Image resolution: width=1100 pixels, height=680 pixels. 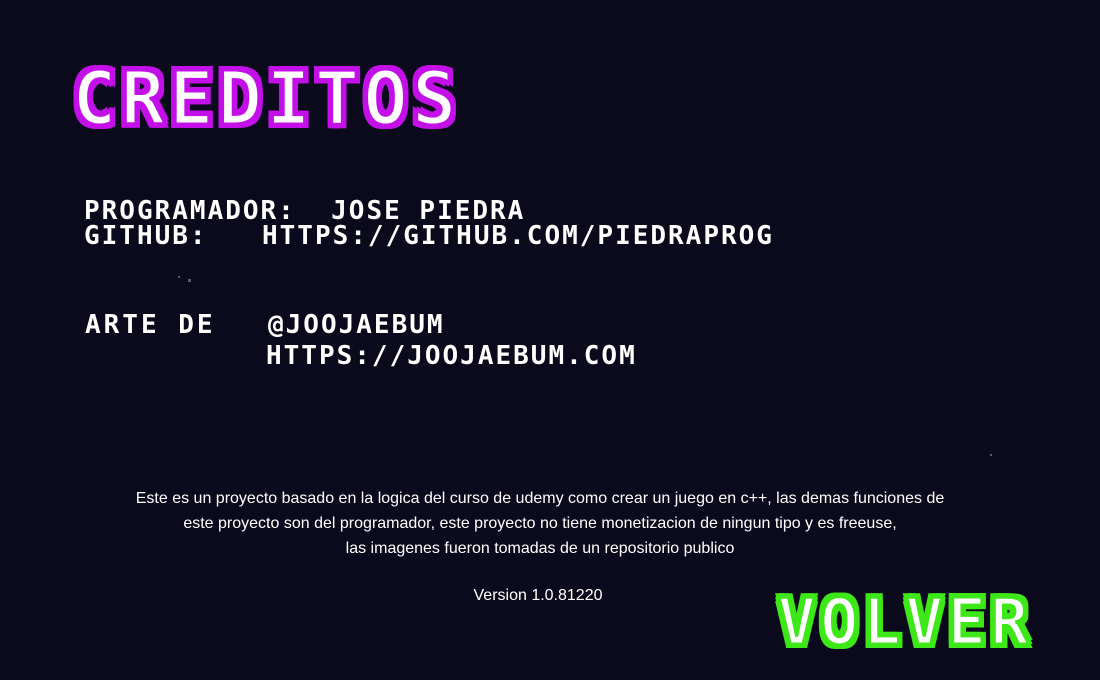 I want to click on github-label: GITHUB:, so click(x=146, y=236).